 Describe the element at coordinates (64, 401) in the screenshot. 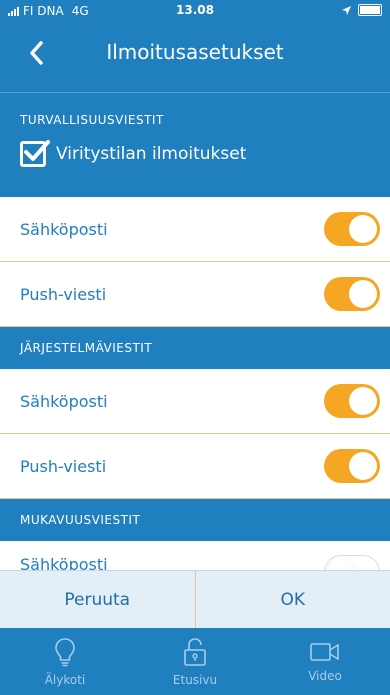

I see `system-email-label: Sähköposti` at that location.